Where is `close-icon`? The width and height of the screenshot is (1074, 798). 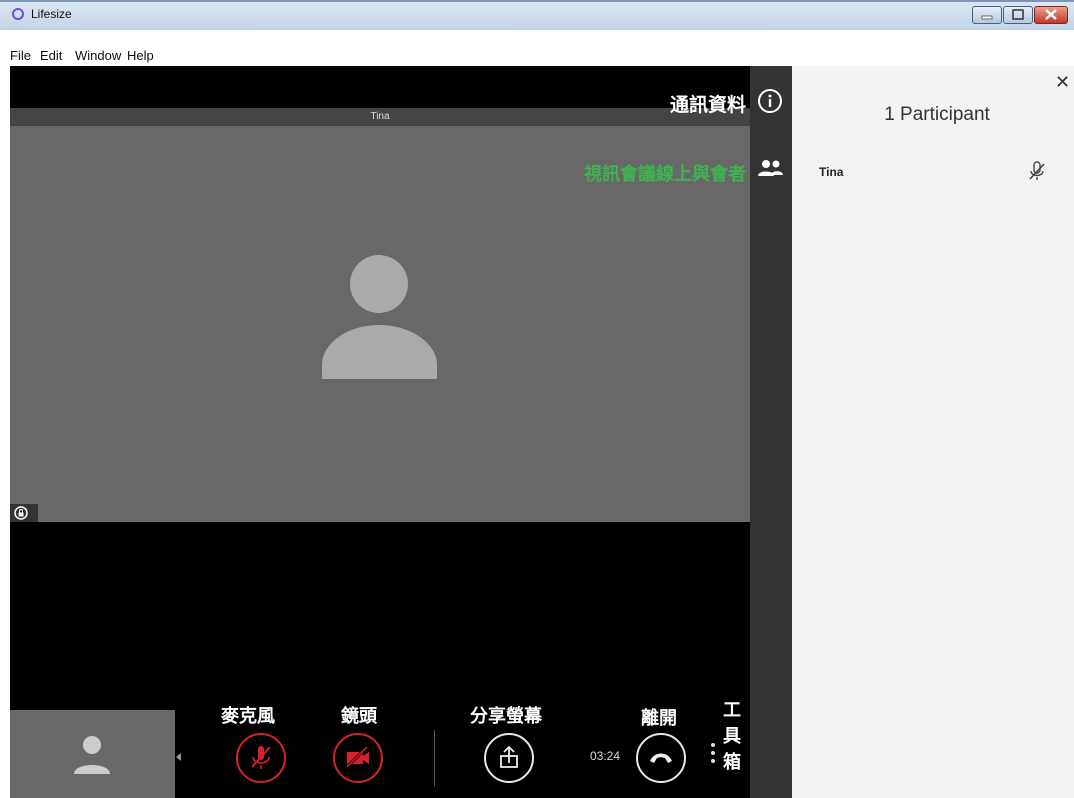 close-icon is located at coordinates (1051, 14).